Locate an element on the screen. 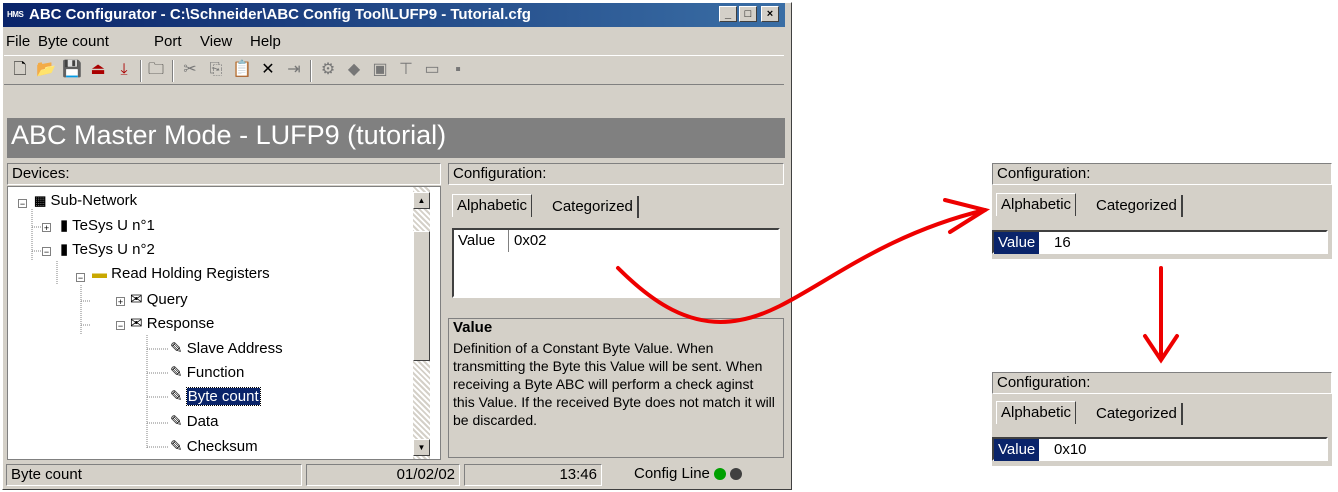 This screenshot has width=1338, height=492. tree-node-label: Response is located at coordinates (180, 323).